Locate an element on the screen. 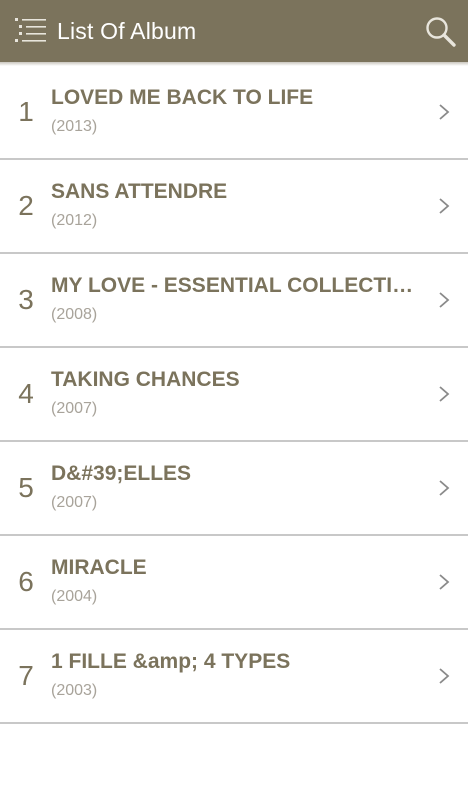 The image size is (468, 800). album-number: 1 is located at coordinates (26, 111).